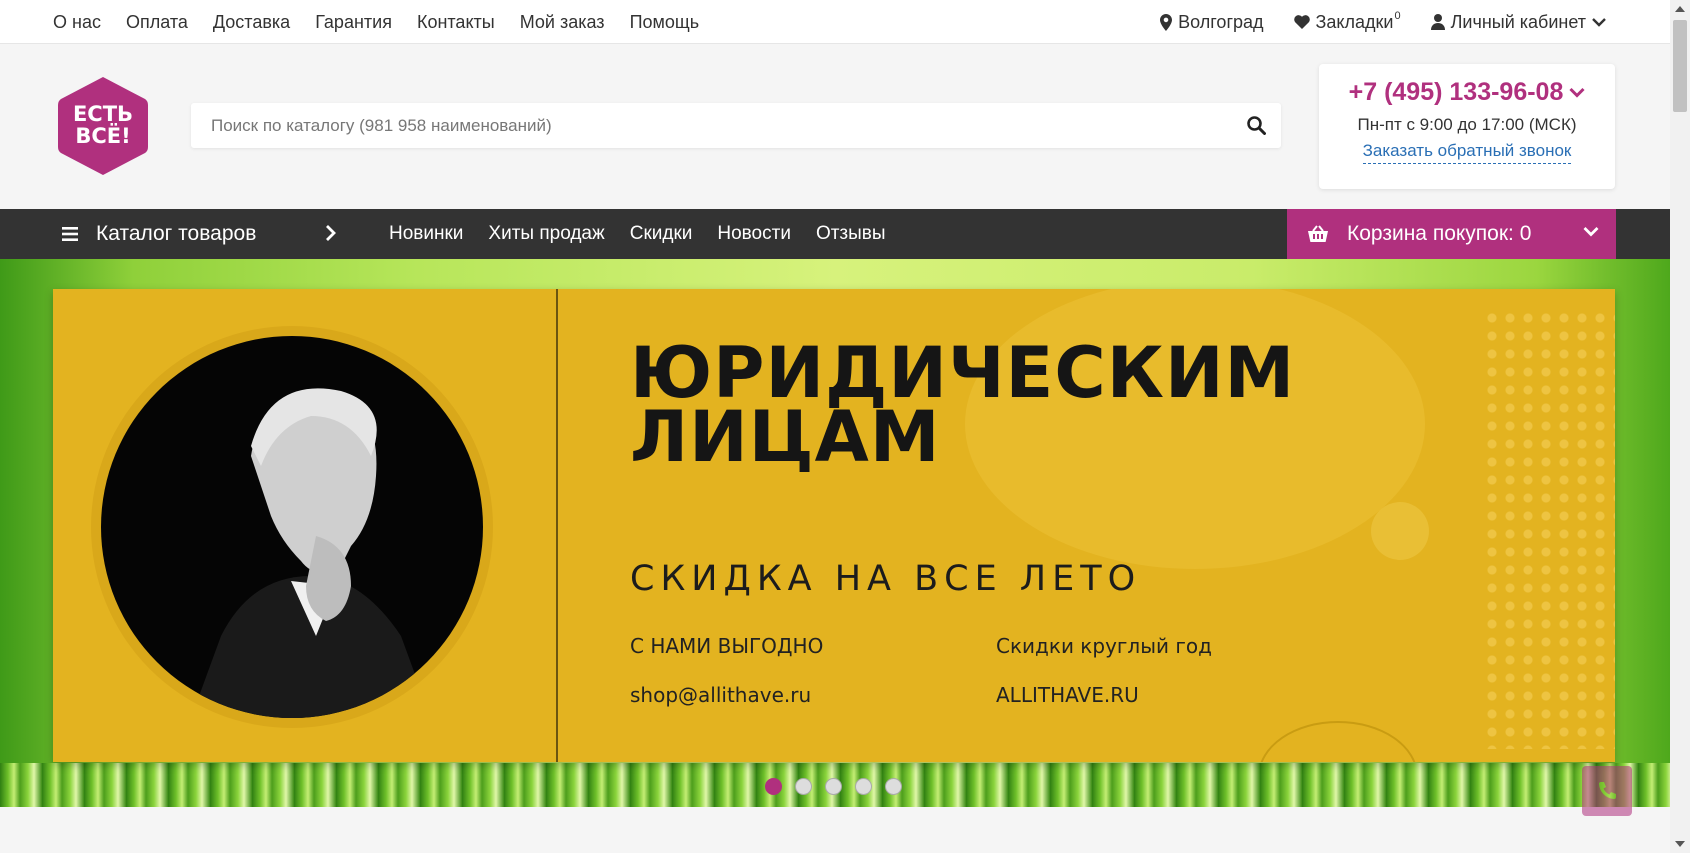 The height and width of the screenshot is (853, 1690). I want to click on top-nav-about: О нас, so click(77, 22).